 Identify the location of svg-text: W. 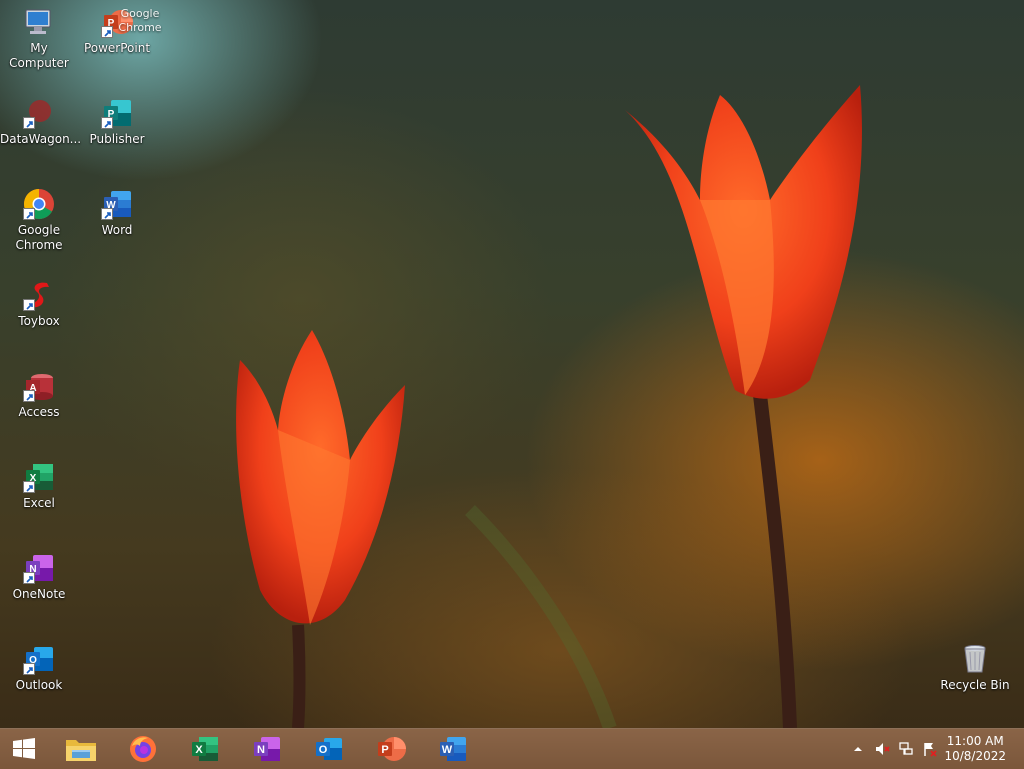
(447, 750).